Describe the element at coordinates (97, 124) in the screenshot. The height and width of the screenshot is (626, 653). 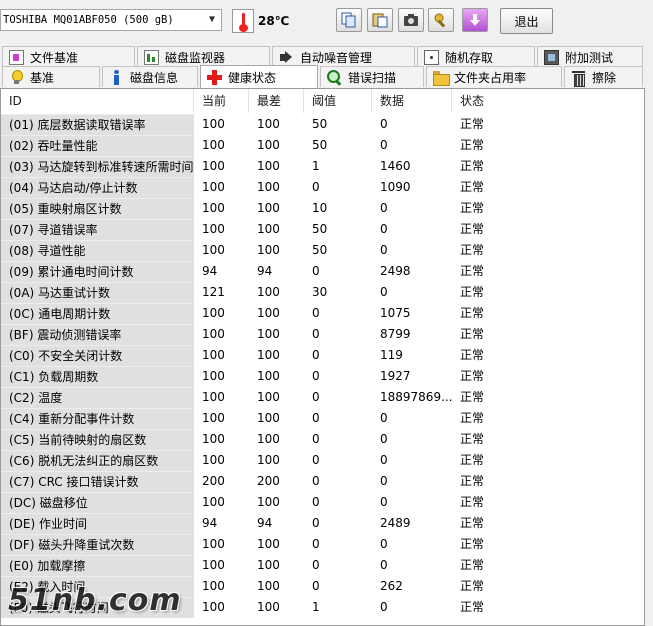
I see `cell-id: (01) 底层数据读取错误率` at that location.